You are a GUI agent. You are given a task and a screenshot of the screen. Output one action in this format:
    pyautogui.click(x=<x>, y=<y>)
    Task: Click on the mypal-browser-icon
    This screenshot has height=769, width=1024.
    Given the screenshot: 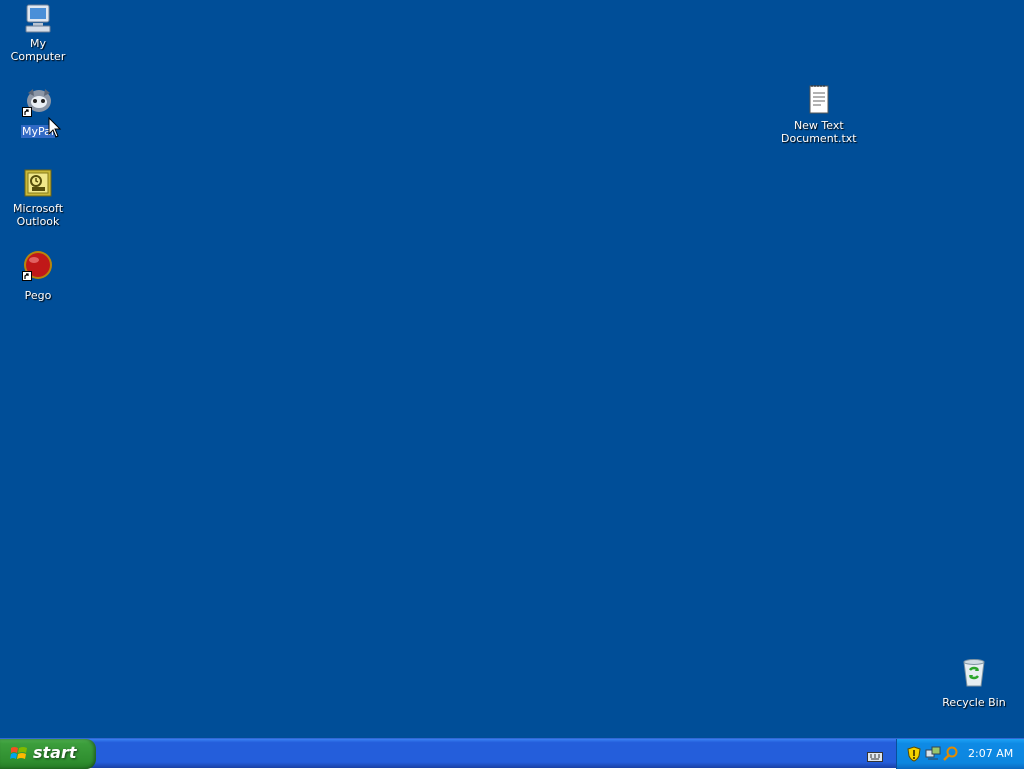 What is the action you would take?
    pyautogui.click(x=38, y=101)
    